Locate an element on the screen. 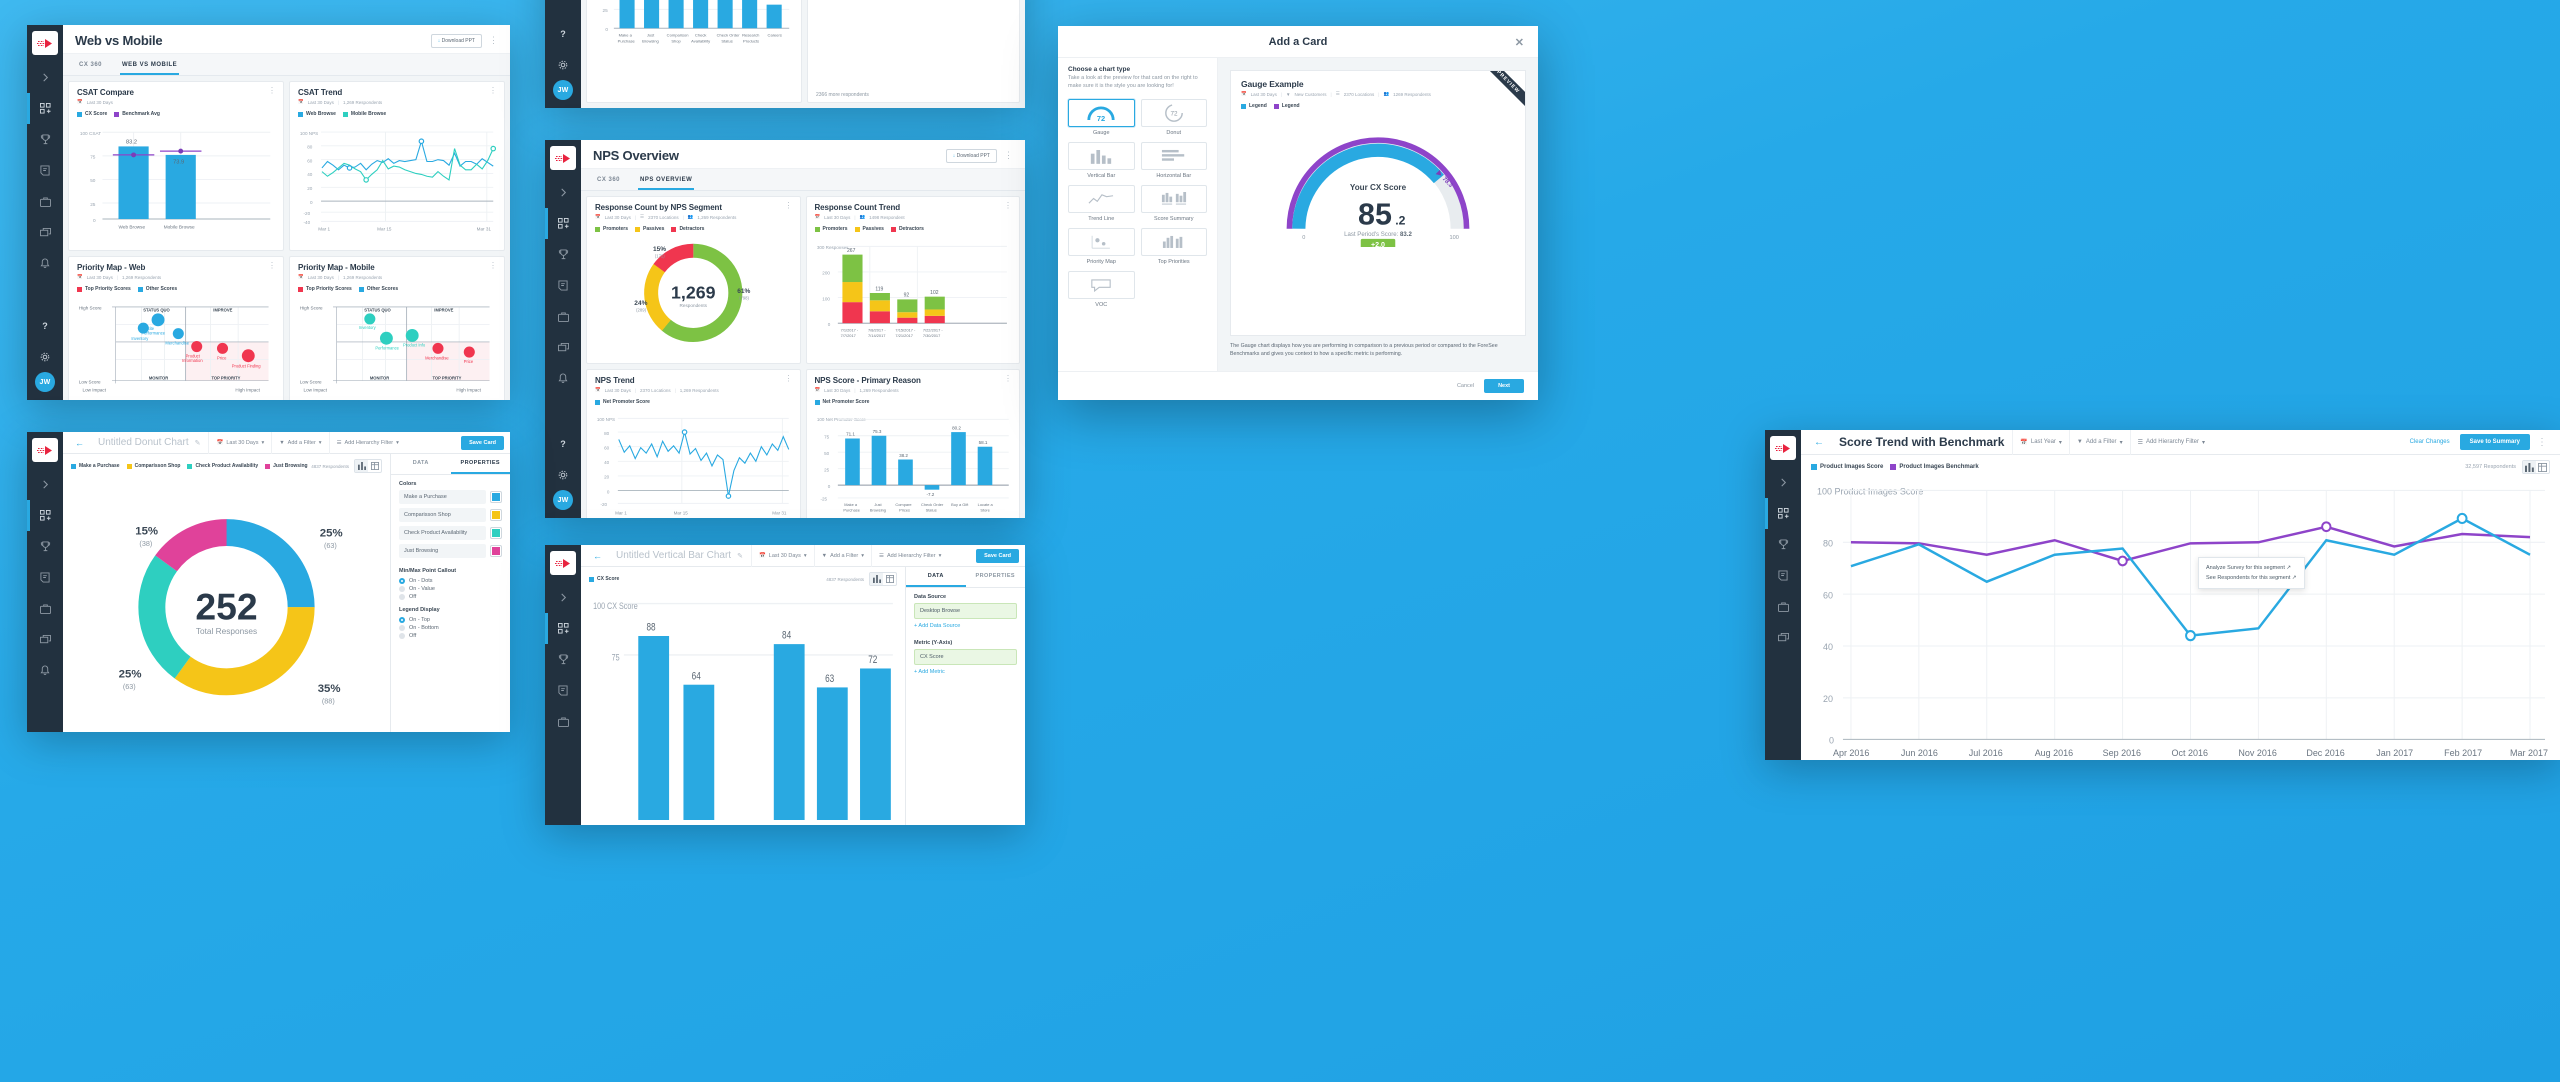  rail-item-notifications is located at coordinates (45, 670).